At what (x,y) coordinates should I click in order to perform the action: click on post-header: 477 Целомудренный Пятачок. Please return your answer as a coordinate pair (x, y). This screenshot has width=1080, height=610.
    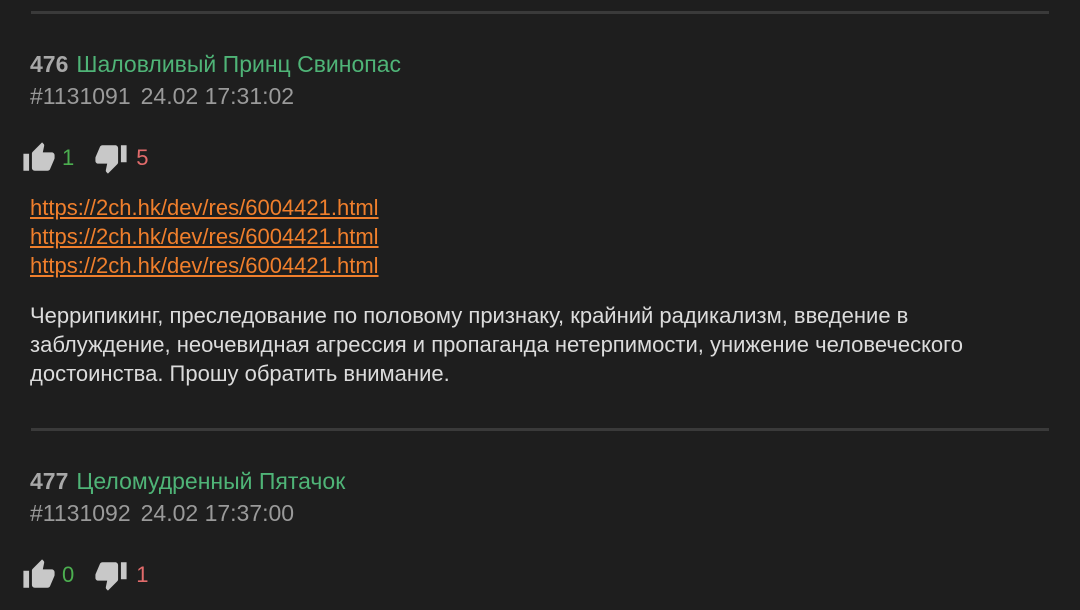
    Looking at the image, I should click on (187, 481).